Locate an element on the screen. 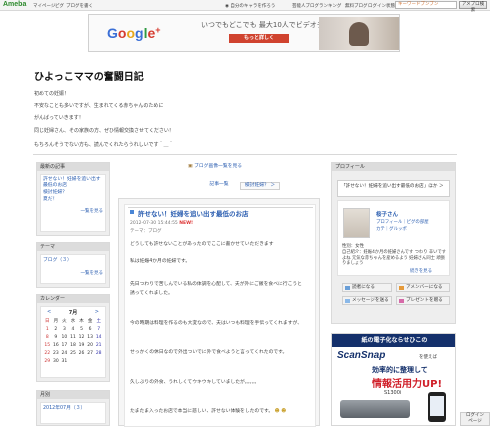 This screenshot has height=427, width=490. side-scroll-widget: ログイン ページ is located at coordinates (475, 419).